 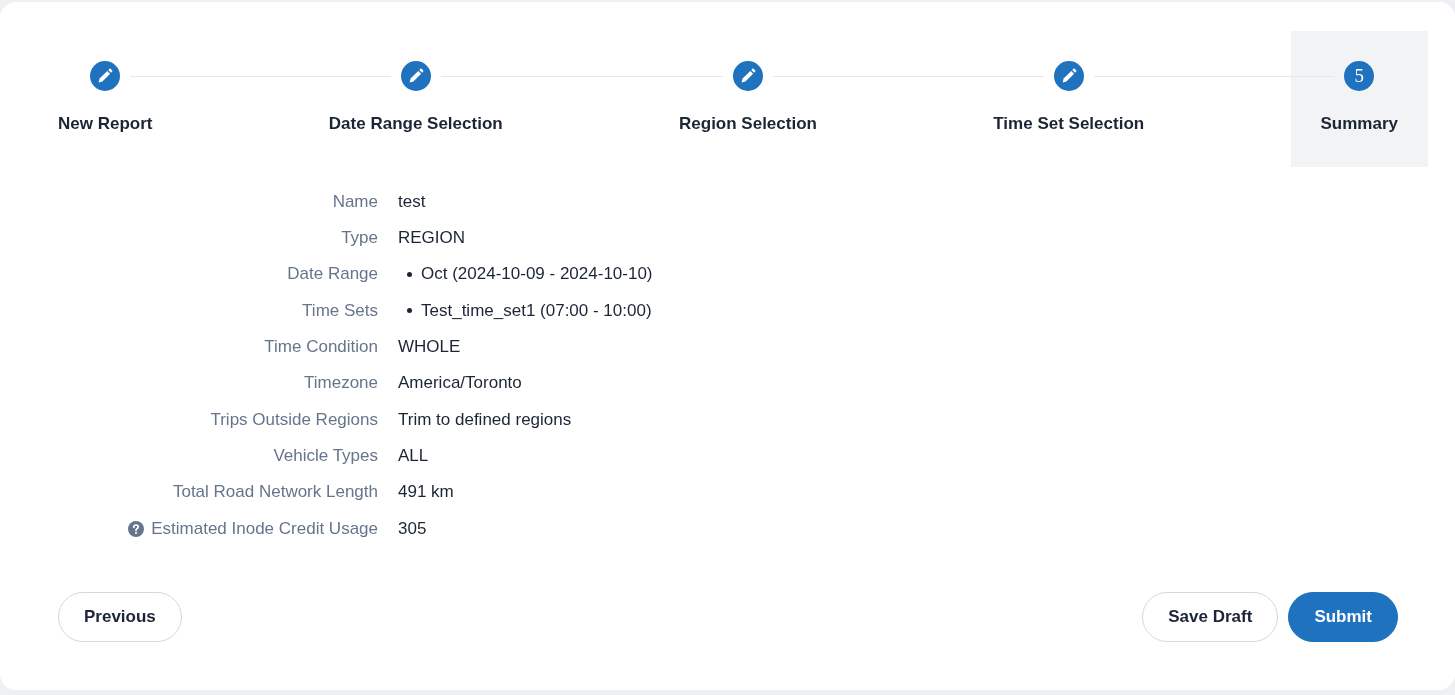 What do you see at coordinates (355, 201) in the screenshot?
I see `field-label: Name` at bounding box center [355, 201].